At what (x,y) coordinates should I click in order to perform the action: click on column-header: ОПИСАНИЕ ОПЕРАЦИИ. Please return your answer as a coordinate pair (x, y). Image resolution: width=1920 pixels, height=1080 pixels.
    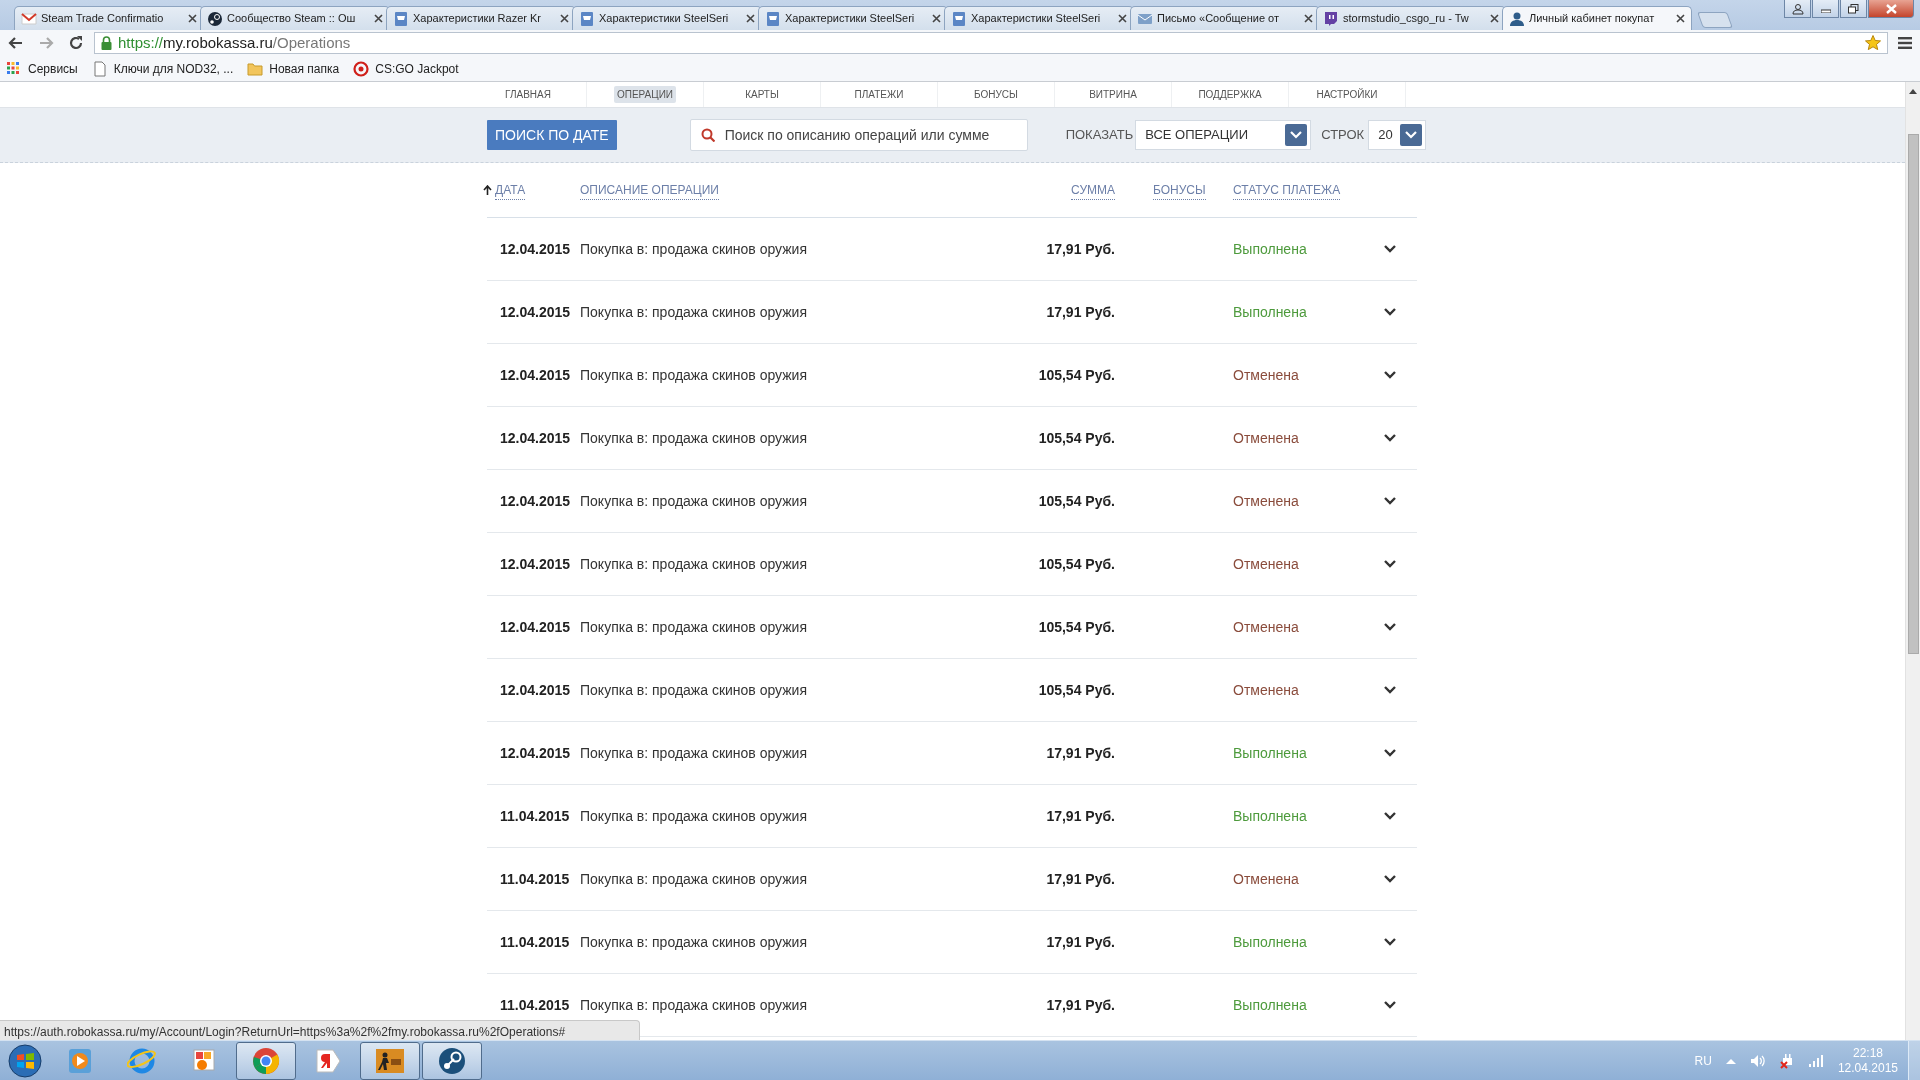
    Looking at the image, I should click on (649, 190).